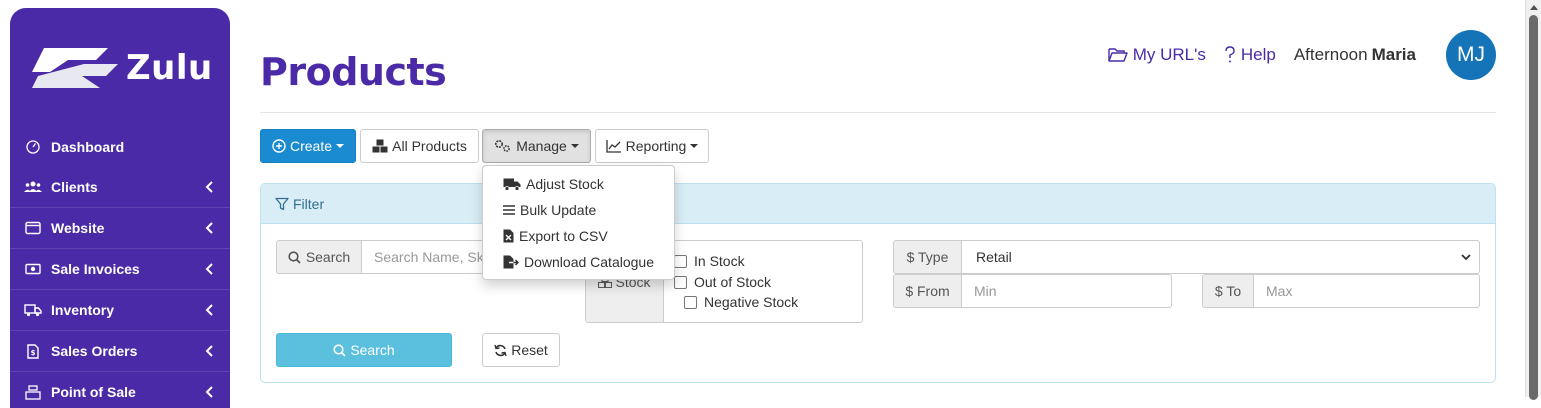  What do you see at coordinates (503, 145) in the screenshot?
I see `cogs-icon` at bounding box center [503, 145].